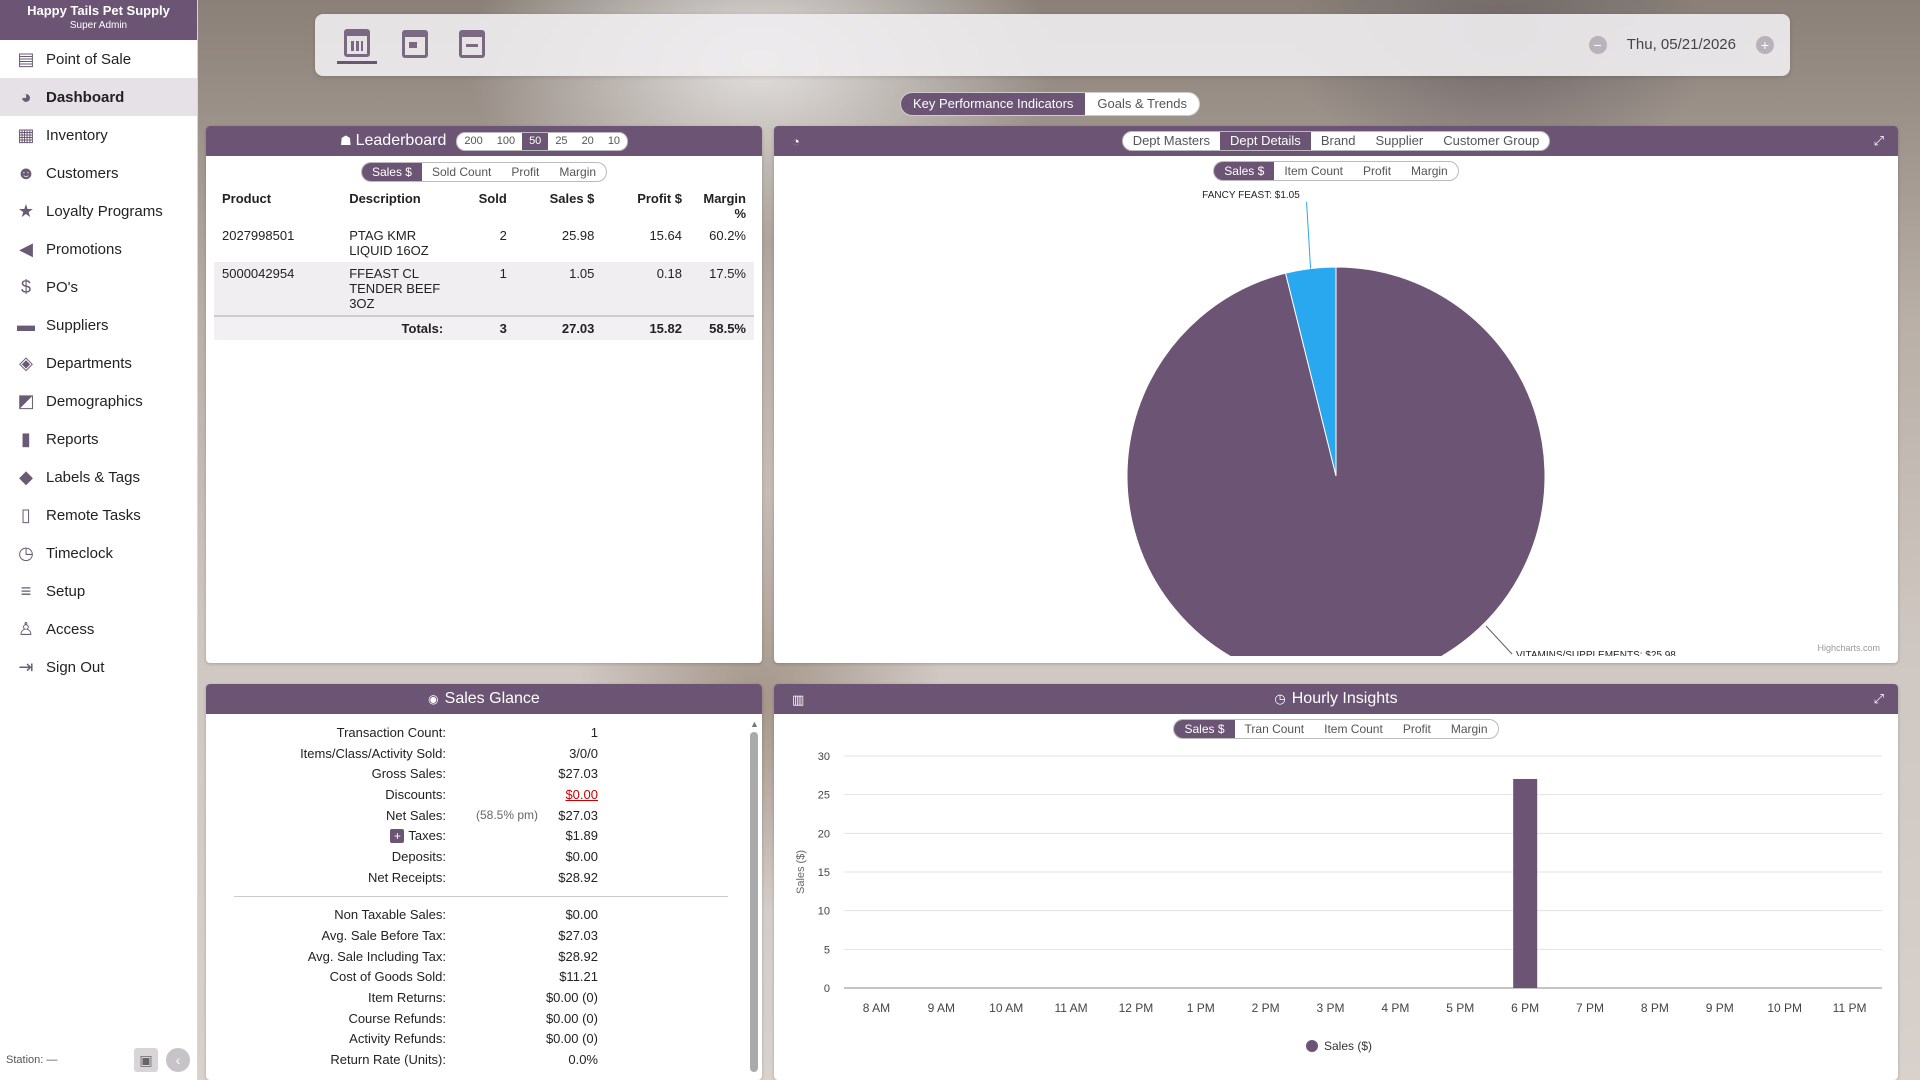 This screenshot has height=1080, width=1920. I want to click on sidebar-item-po-s: $ PO's, so click(98, 287).